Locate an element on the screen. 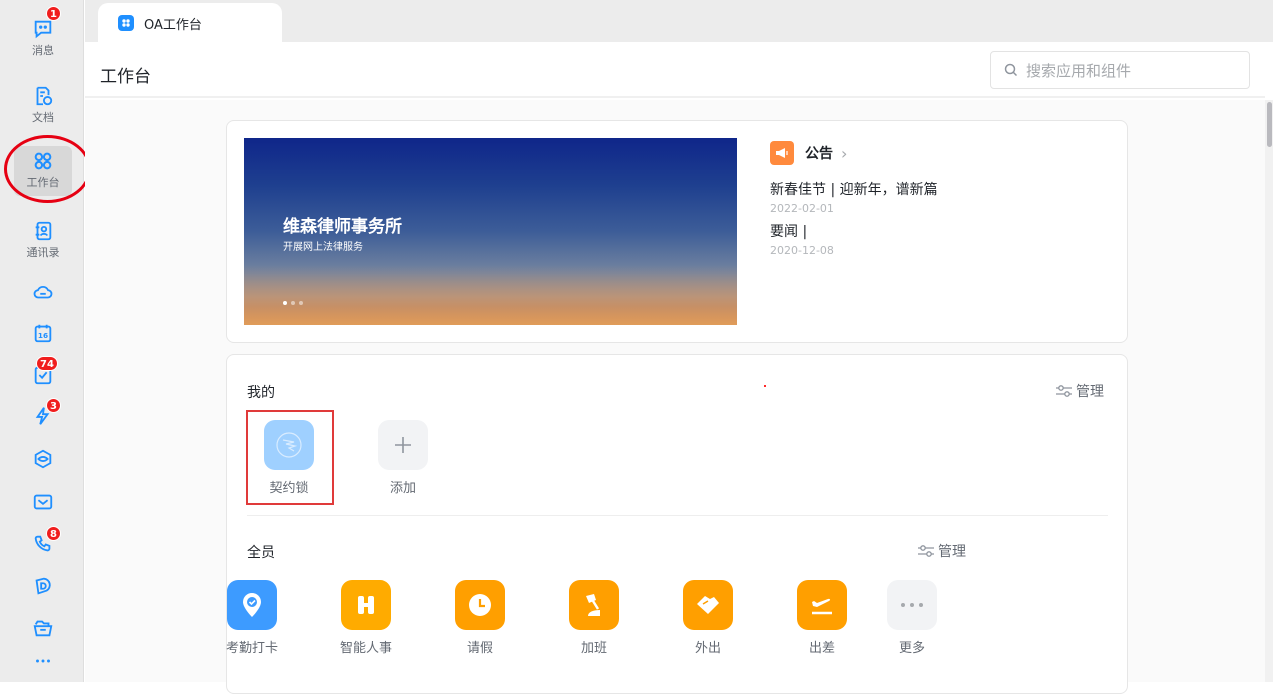 Image resolution: width=1273 pixels, height=694 pixels. app-leave: 请假 is located at coordinates (480, 618).